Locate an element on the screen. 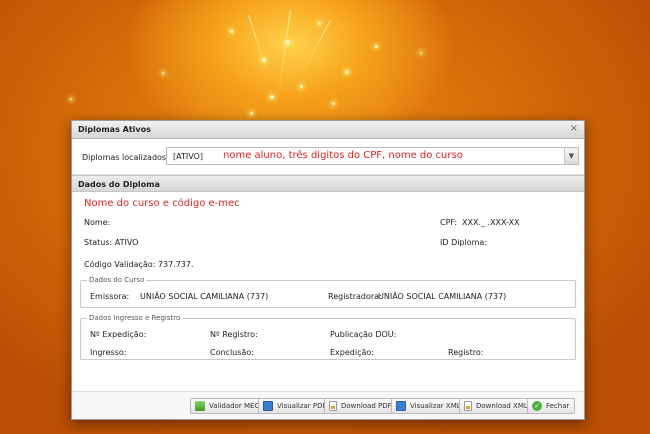 The width and height of the screenshot is (650, 434). dados-curso-legend: Dados do Curso is located at coordinates (117, 280).